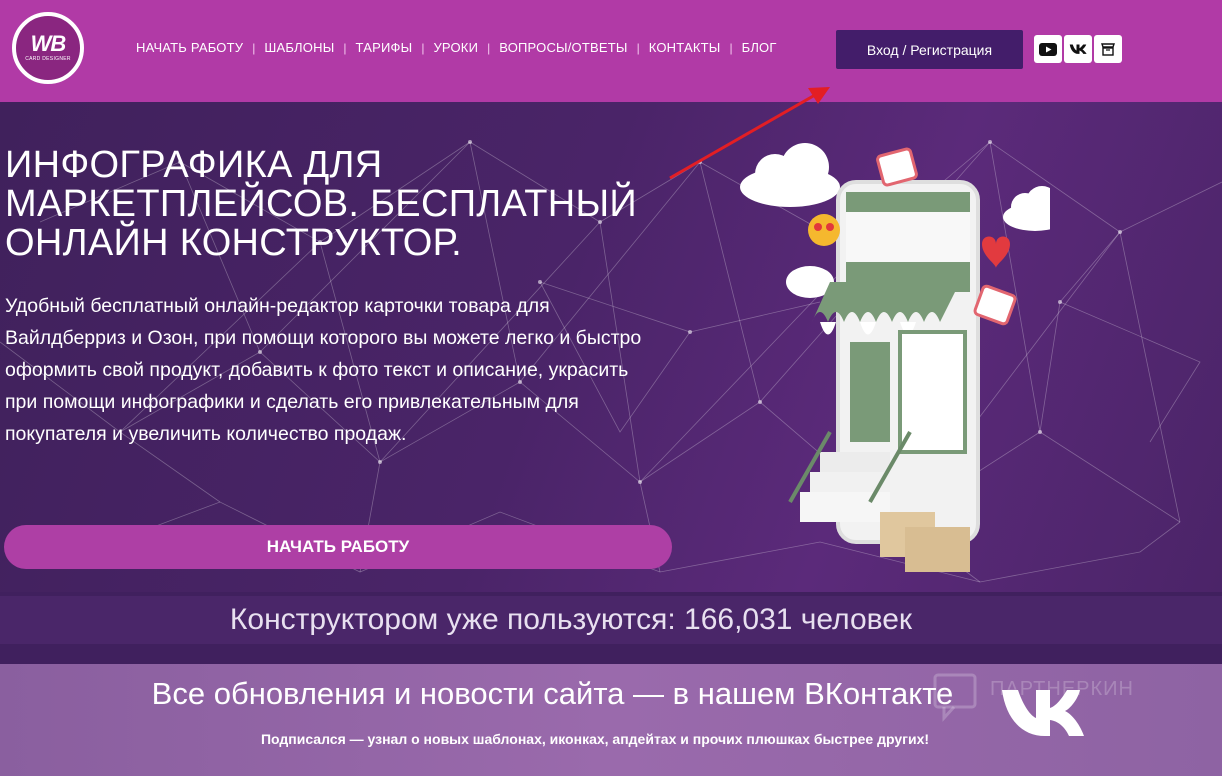 Image resolution: width=1222 pixels, height=776 pixels. I want to click on storefront-illustration, so click(895, 357).